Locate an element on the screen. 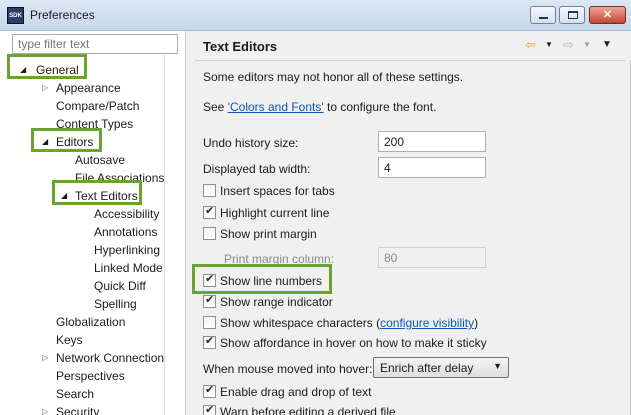 The height and width of the screenshot is (415, 631). tree-item-label: Network Connections is located at coordinates (110, 358).